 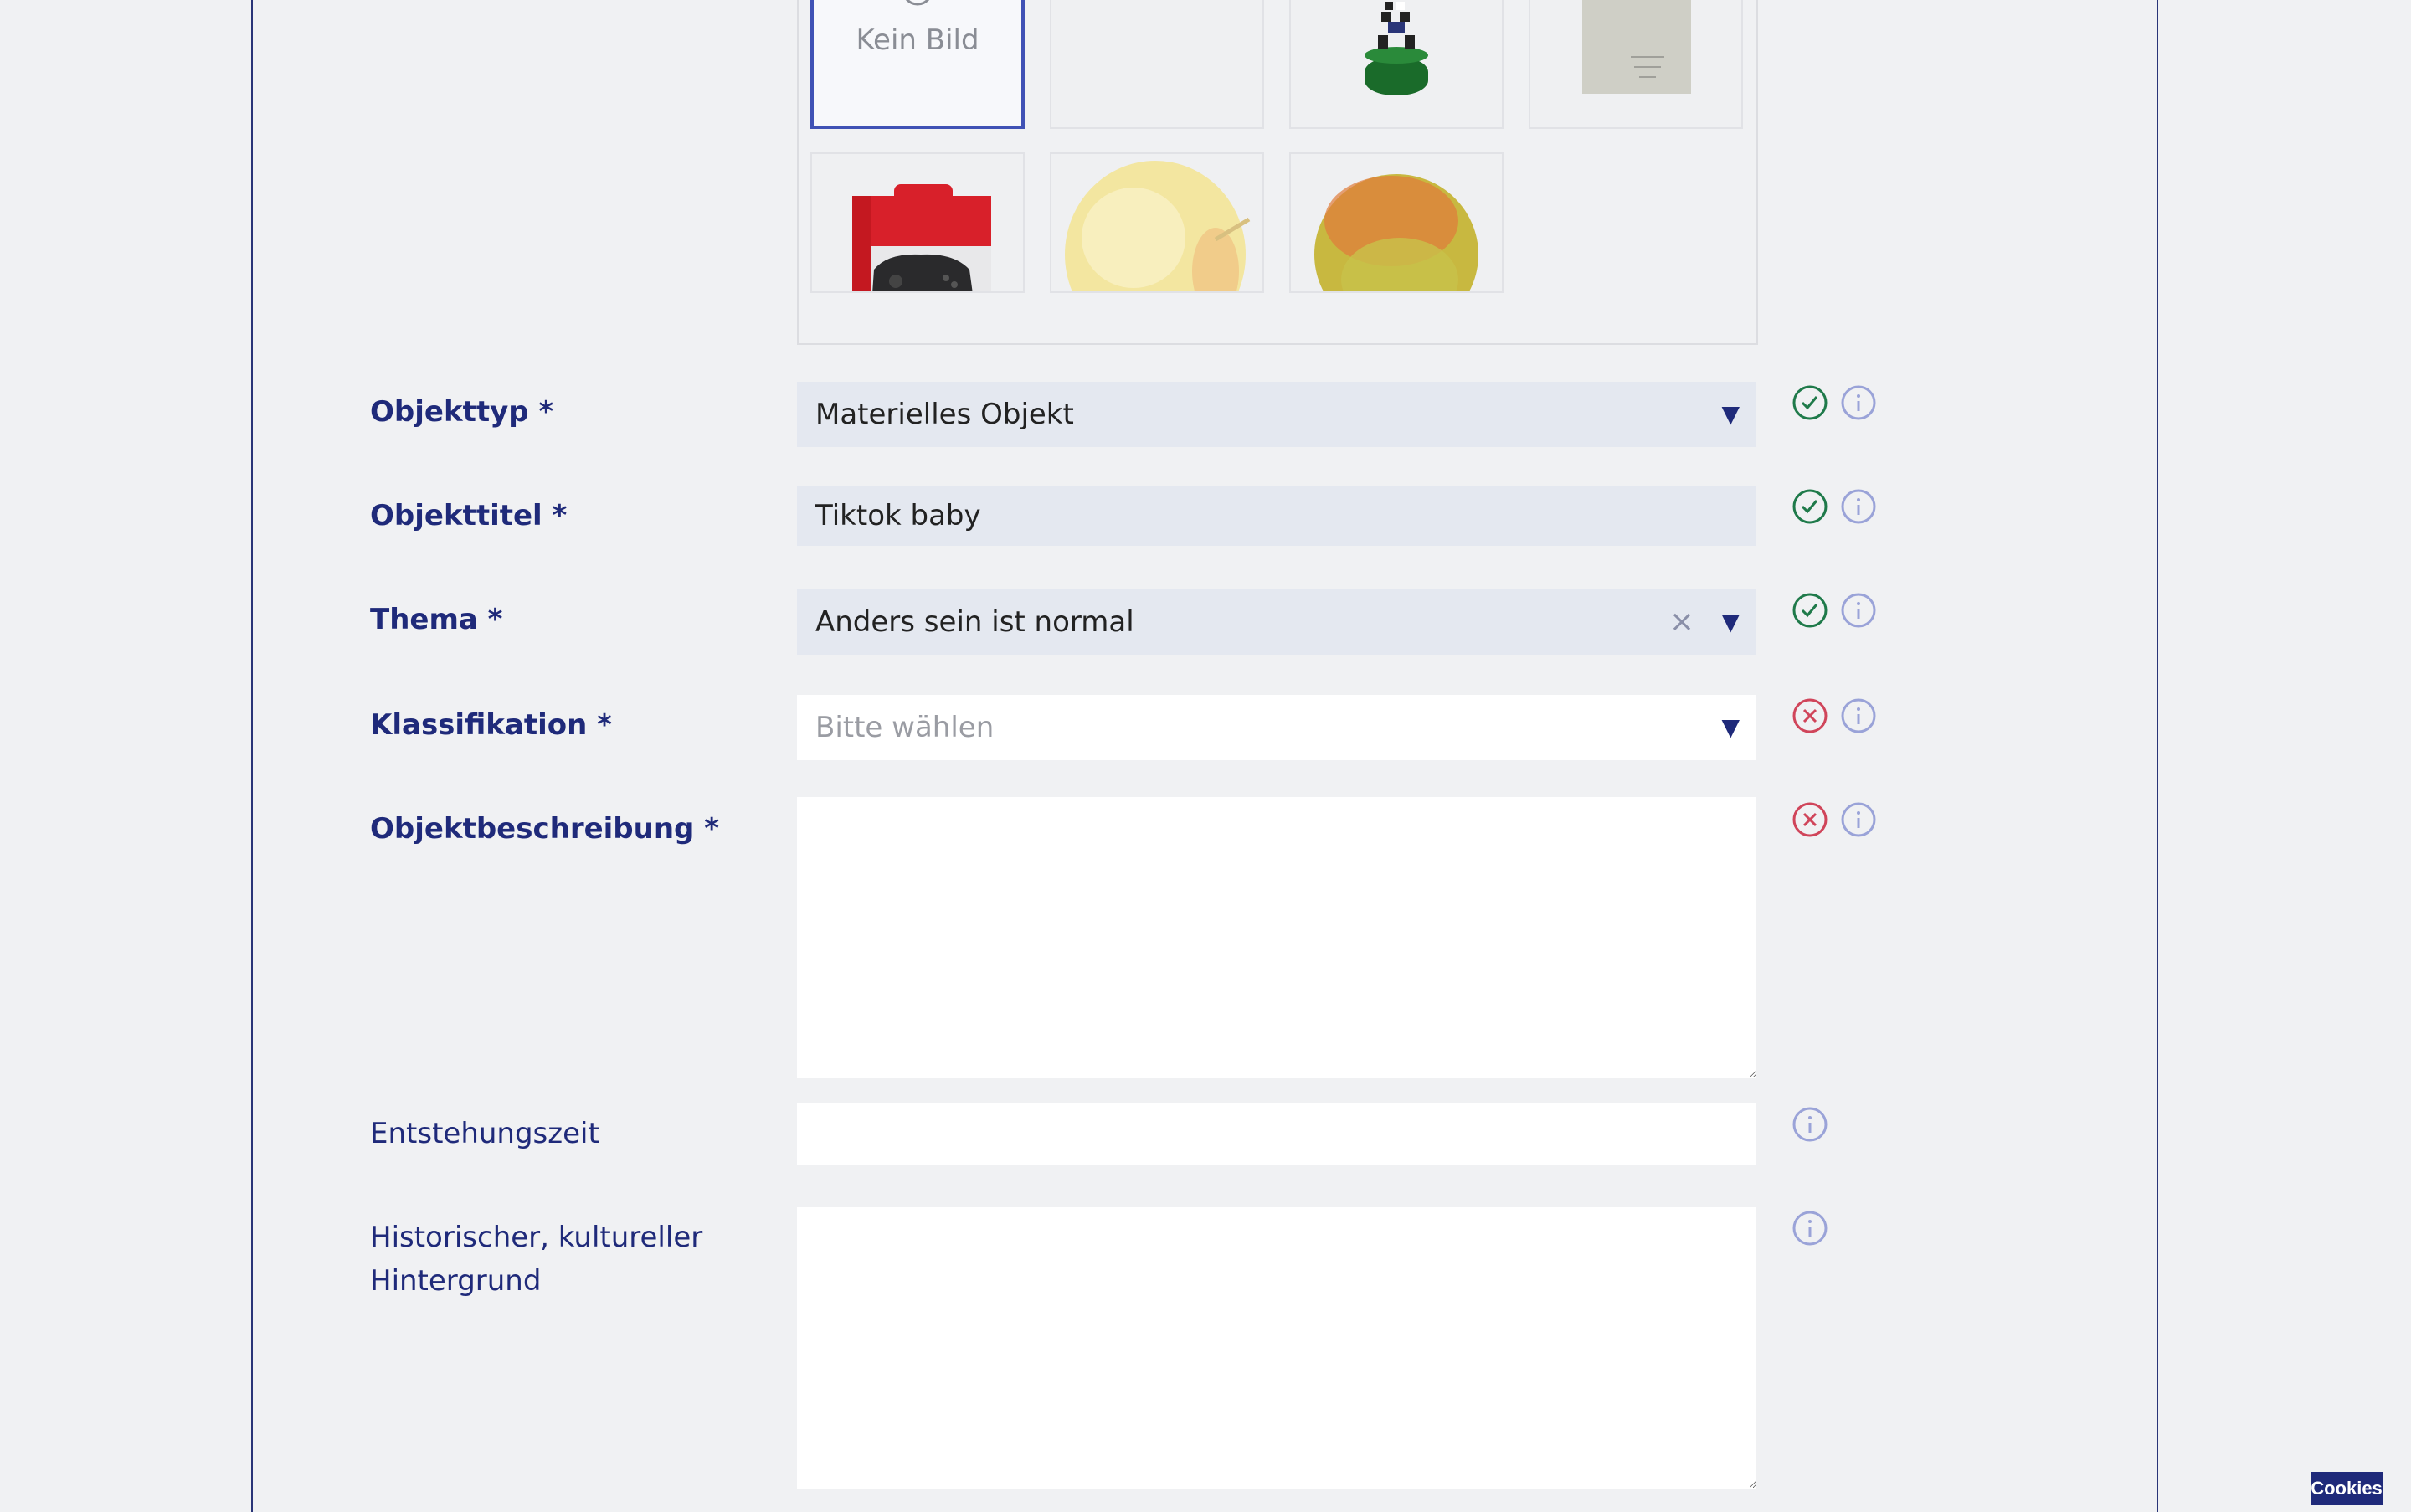 What do you see at coordinates (544, 829) in the screenshot?
I see `objektbeschreibung-label: Objektbeschreibung *` at bounding box center [544, 829].